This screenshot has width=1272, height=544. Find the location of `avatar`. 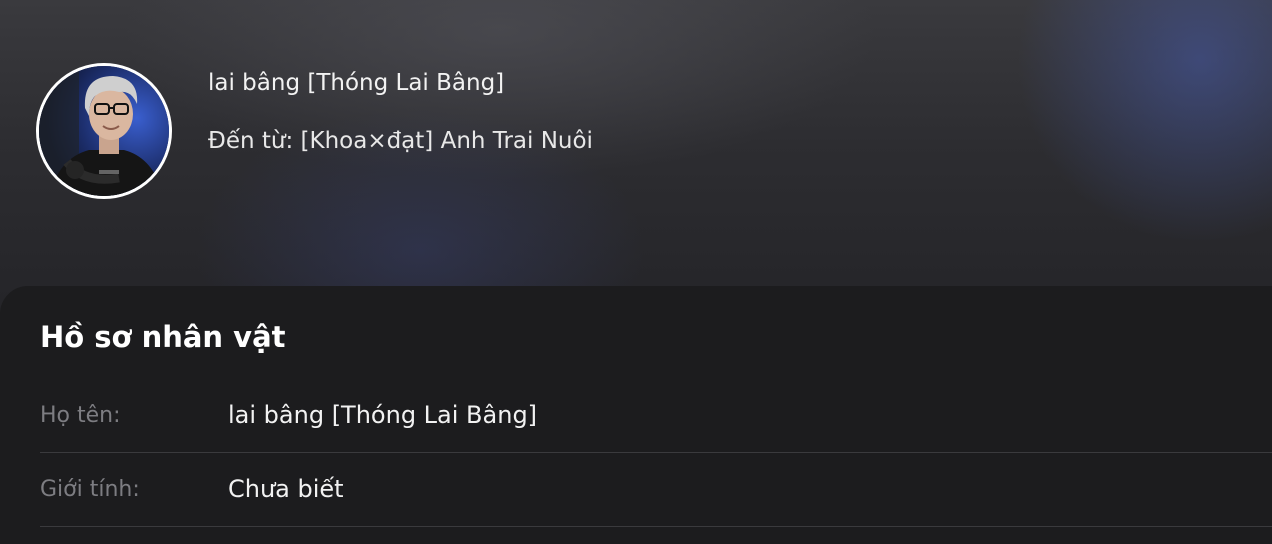

avatar is located at coordinates (104, 131).